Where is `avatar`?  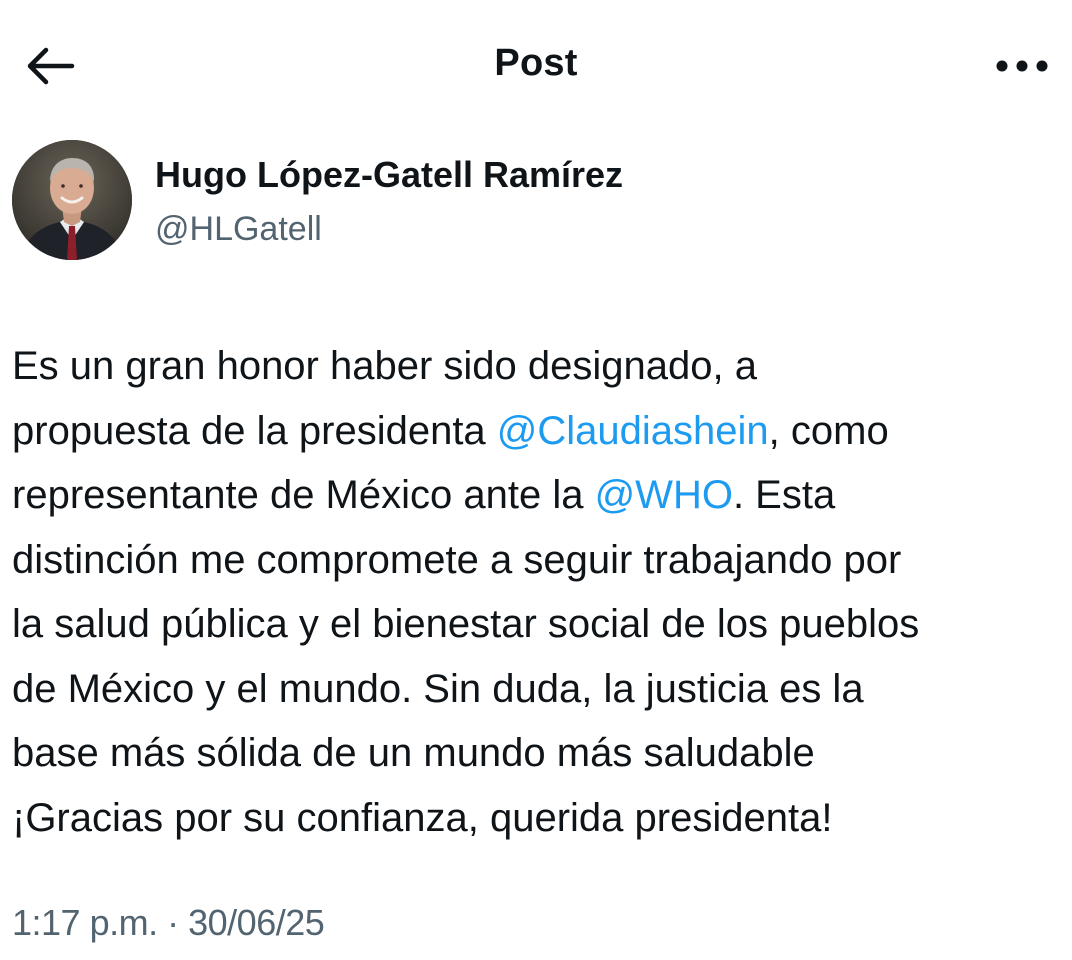 avatar is located at coordinates (72, 200).